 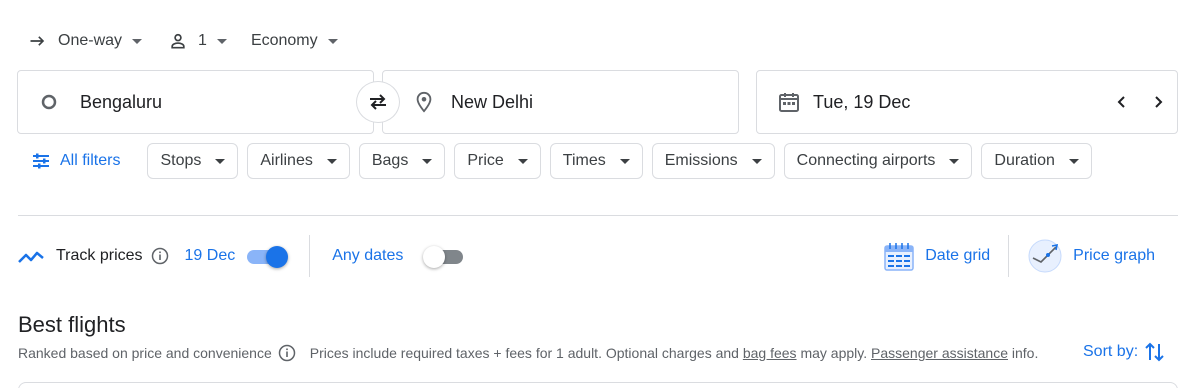 What do you see at coordinates (862, 101) in the screenshot?
I see `departure-date-value: Tue, 19 Dec` at bounding box center [862, 101].